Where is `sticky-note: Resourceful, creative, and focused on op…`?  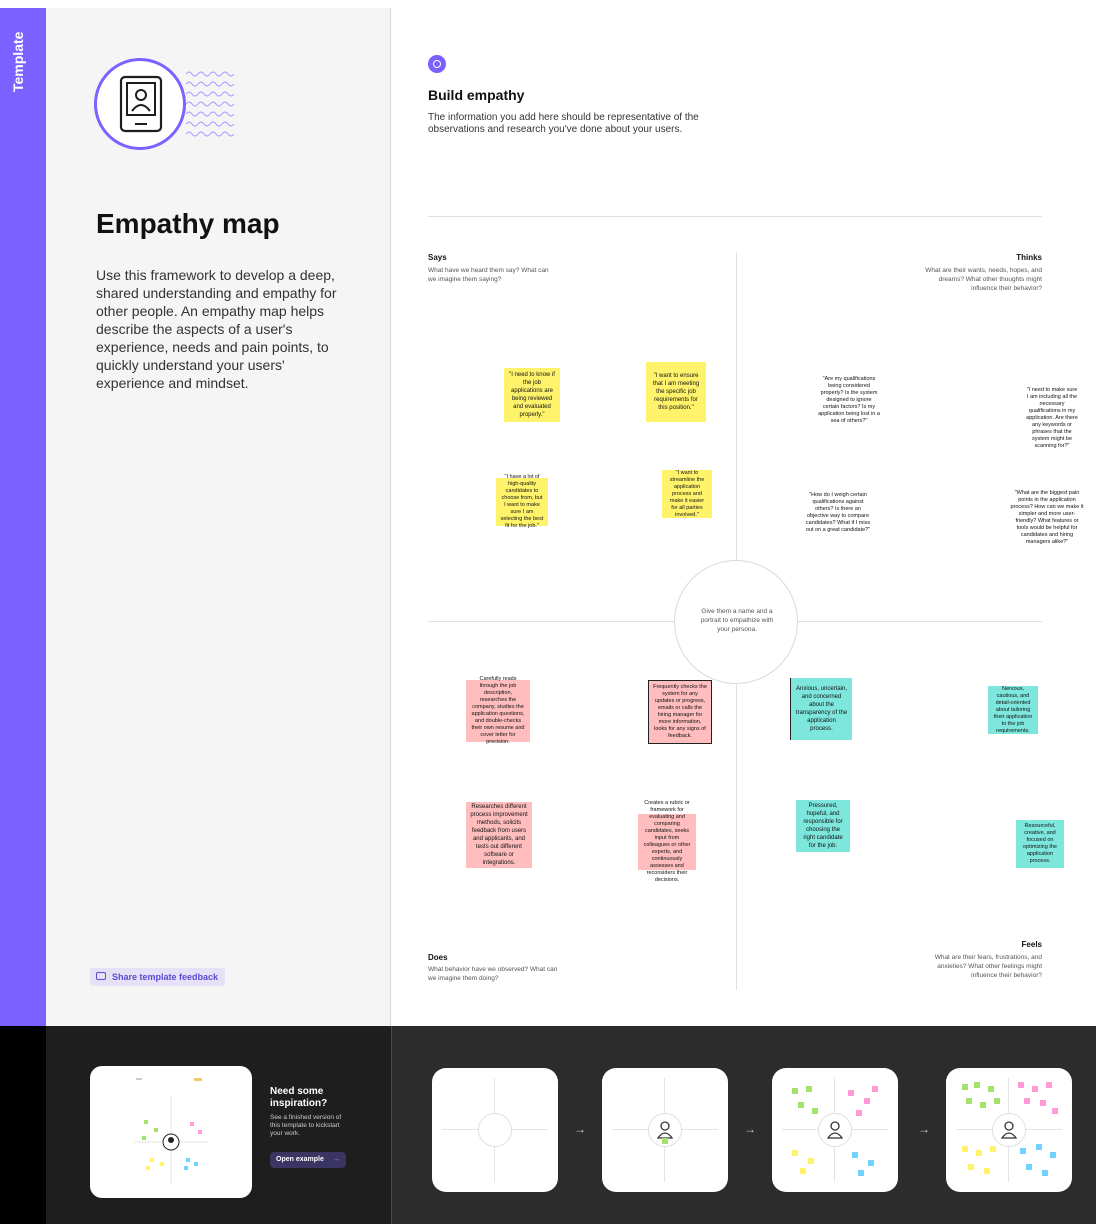 sticky-note: Resourceful, creative, and focused on op… is located at coordinates (1040, 844).